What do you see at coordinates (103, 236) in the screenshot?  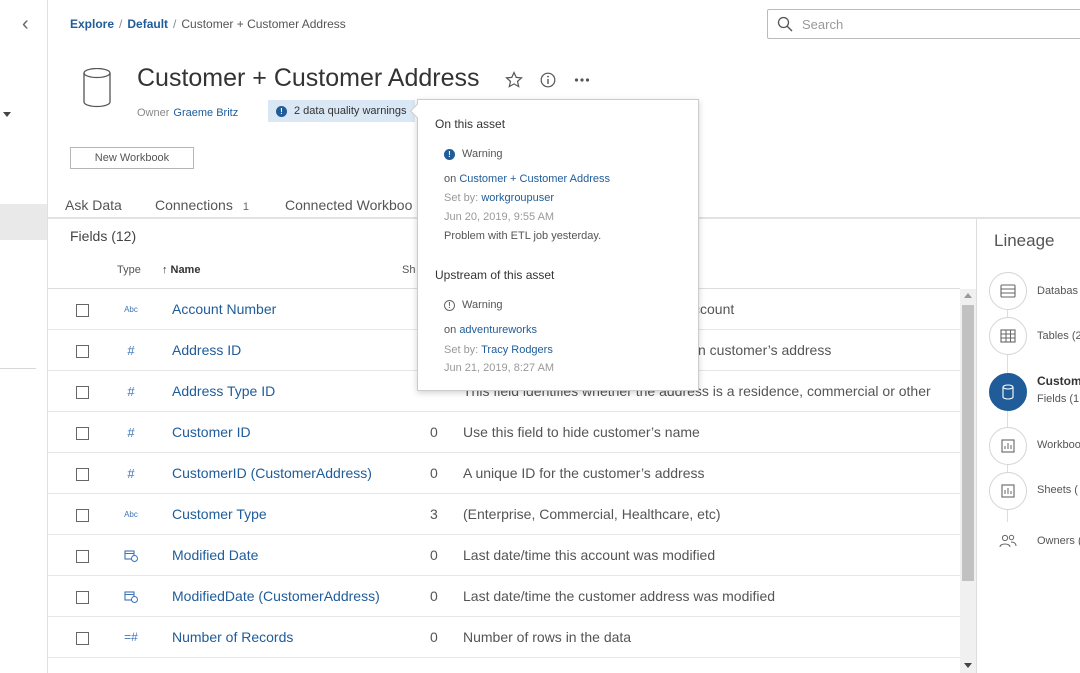 I see `fields-title: Fields (12)` at bounding box center [103, 236].